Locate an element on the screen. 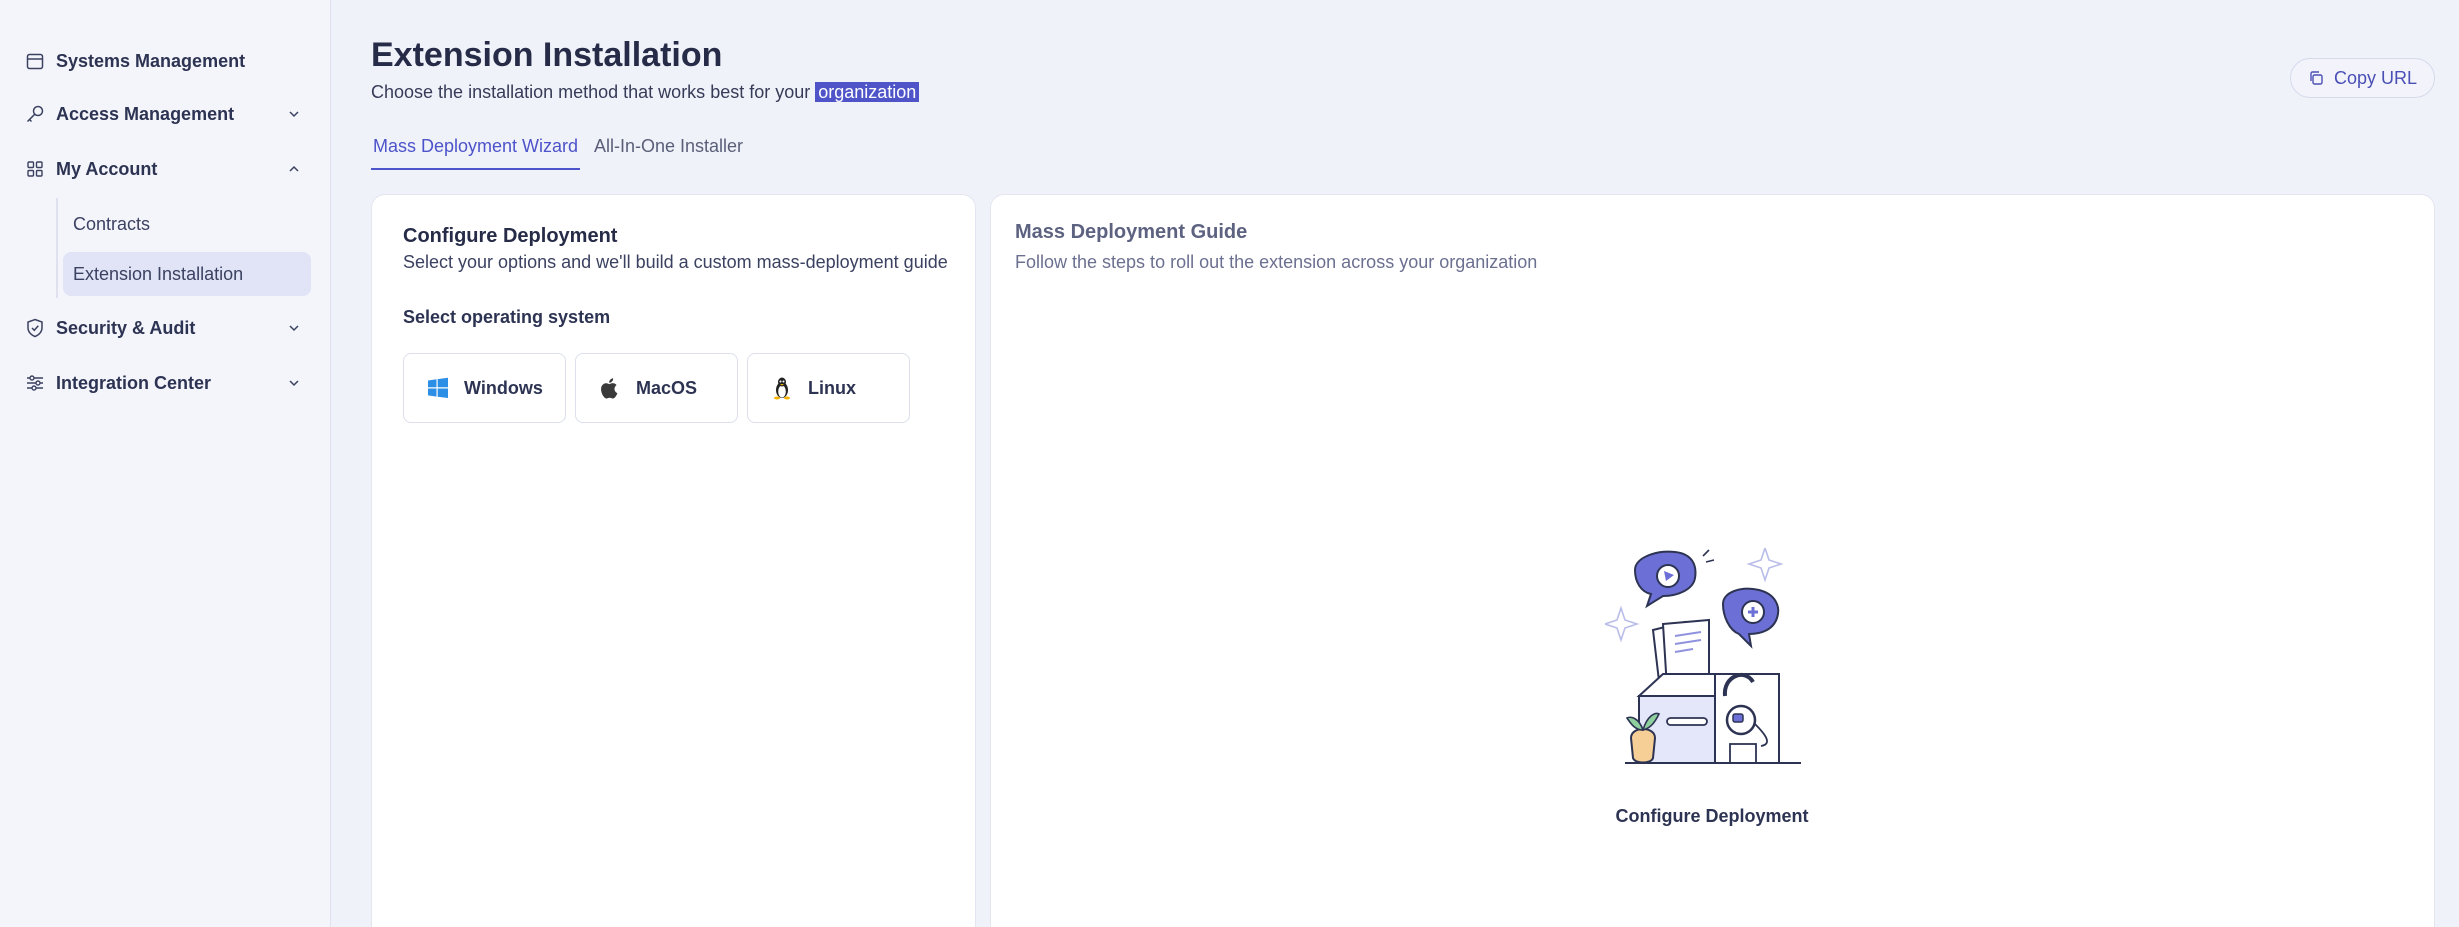 Image resolution: width=2459 pixels, height=927 pixels. chevron-up-icon is located at coordinates (294, 169).